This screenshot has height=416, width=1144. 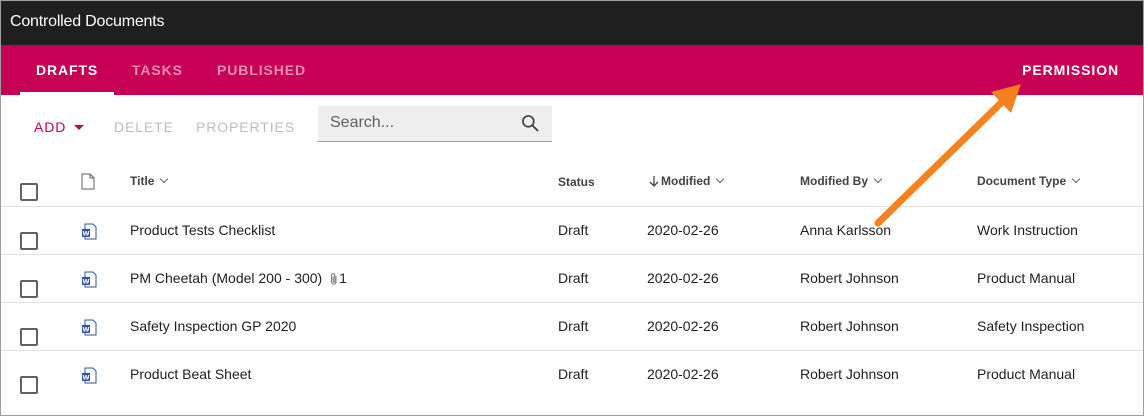 I want to click on column-document-type-label: Document Type, so click(x=1022, y=181).